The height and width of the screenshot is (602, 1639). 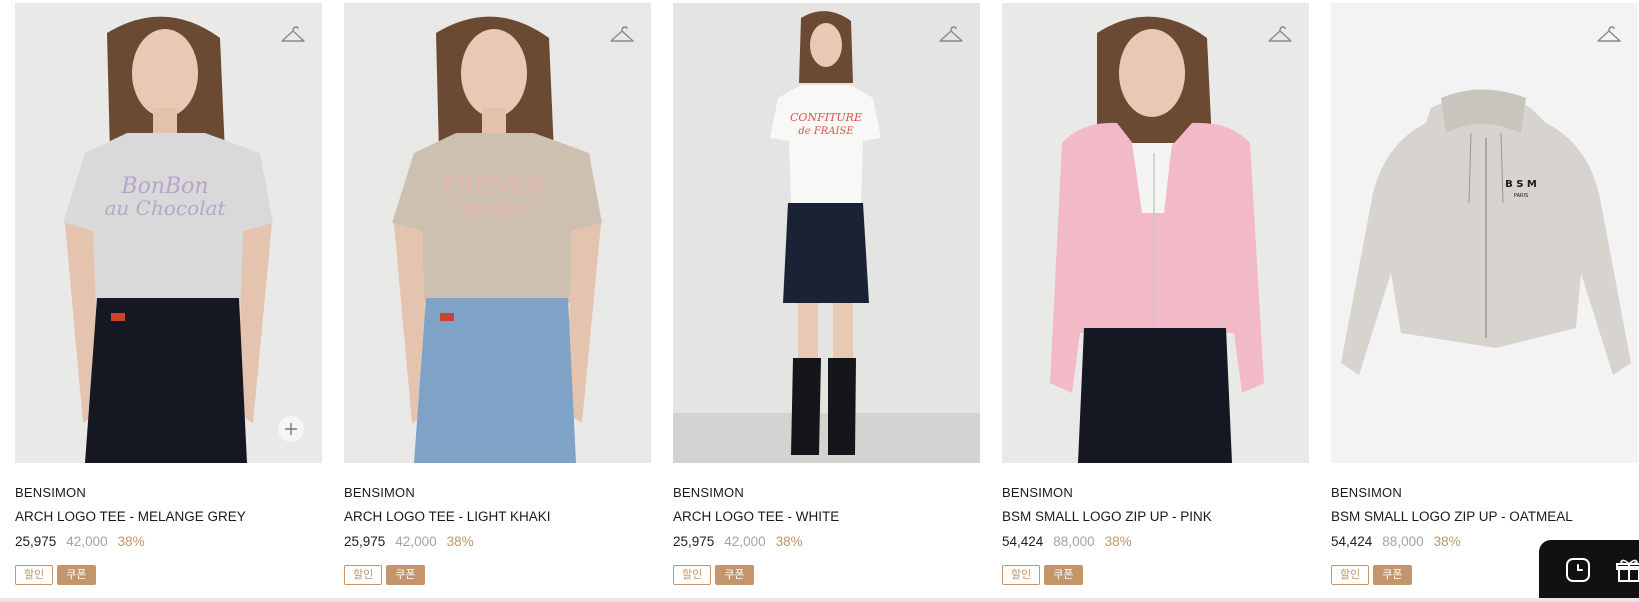 I want to click on product-image: B S M PARIS, so click(x=1484, y=233).